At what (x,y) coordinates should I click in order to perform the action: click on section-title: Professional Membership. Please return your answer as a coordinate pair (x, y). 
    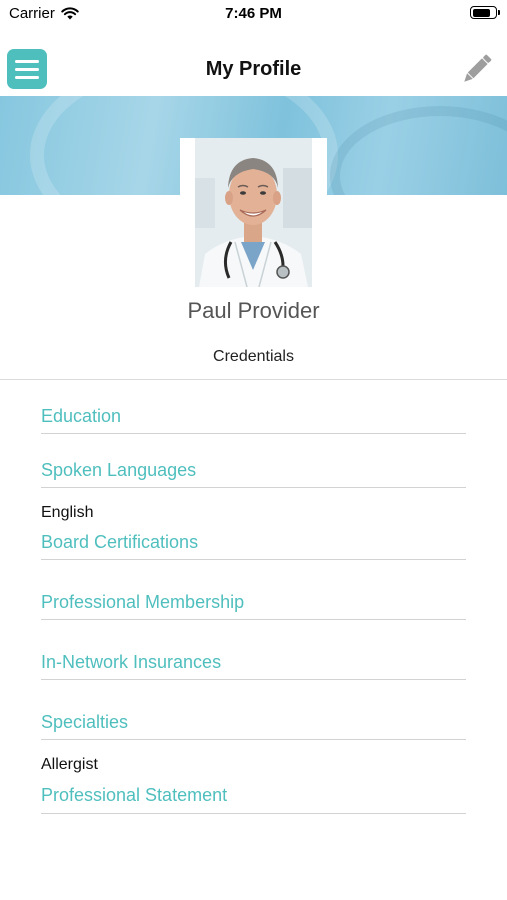
    Looking at the image, I should click on (253, 590).